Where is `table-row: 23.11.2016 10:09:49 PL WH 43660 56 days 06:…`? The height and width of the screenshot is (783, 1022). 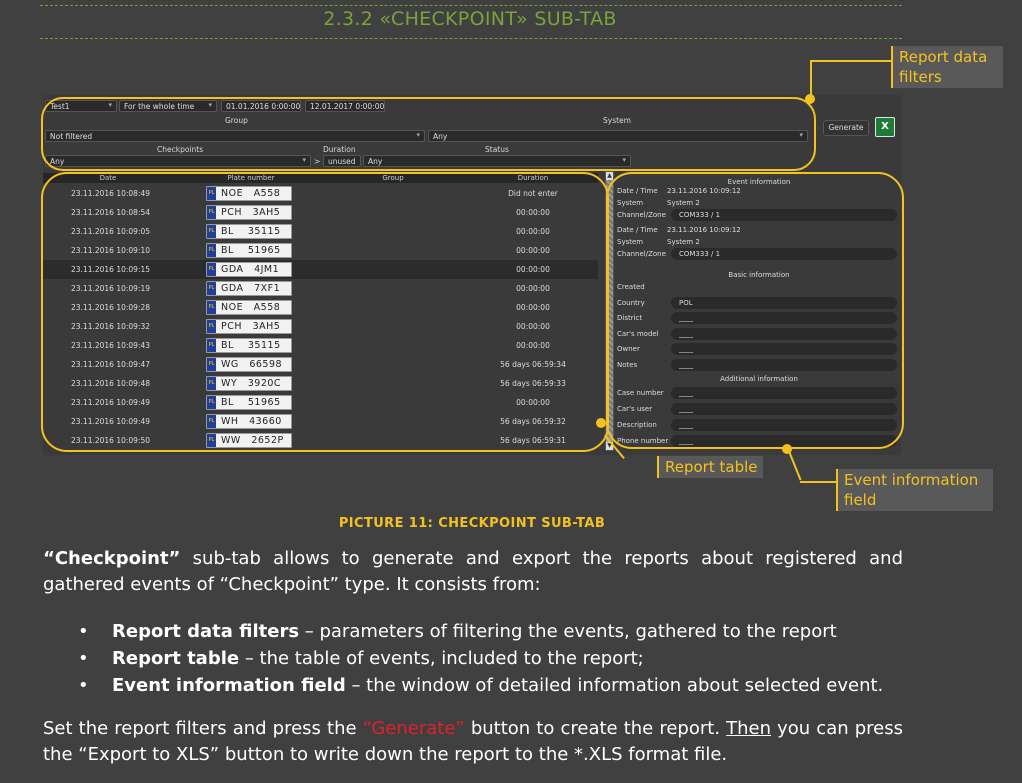 table-row: 23.11.2016 10:09:49 PL WH 43660 56 days 06:… is located at coordinates (320, 421).